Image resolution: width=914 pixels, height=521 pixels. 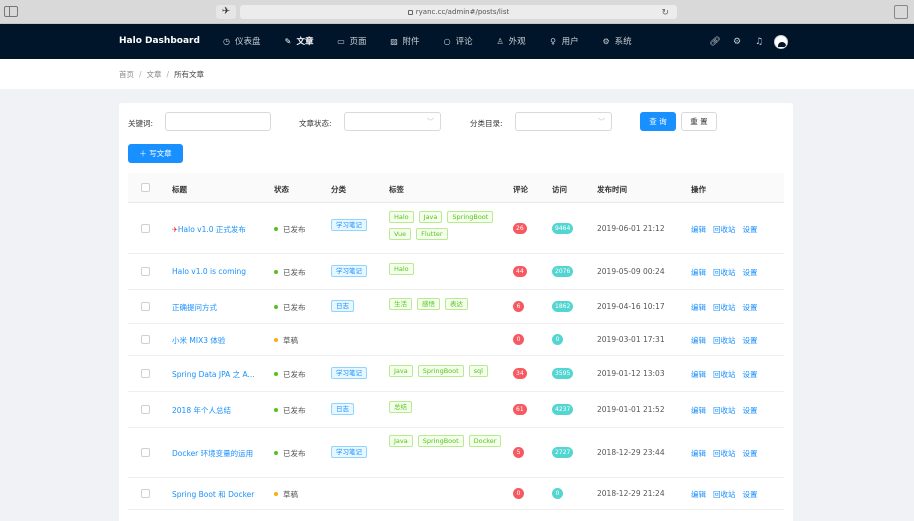 I want to click on post-title-cell: 正确提问方式, so click(x=194, y=307).